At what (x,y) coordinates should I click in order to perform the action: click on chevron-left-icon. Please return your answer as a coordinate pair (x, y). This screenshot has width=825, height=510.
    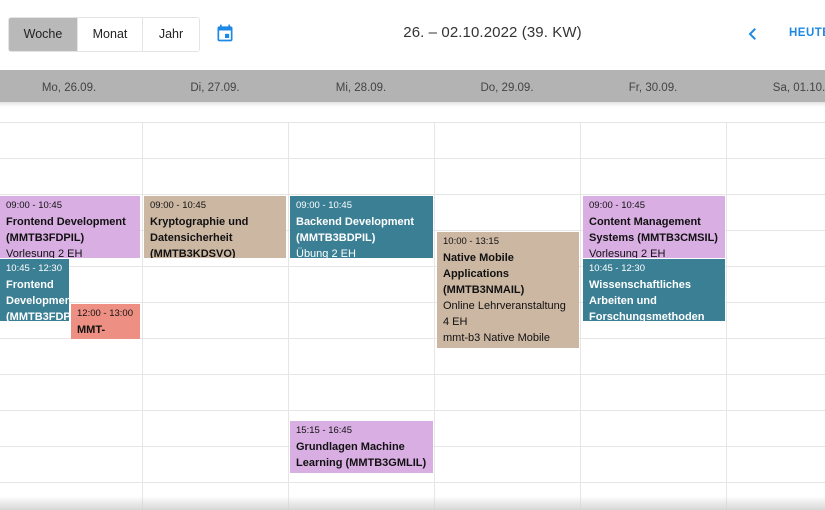
    Looking at the image, I should click on (753, 34).